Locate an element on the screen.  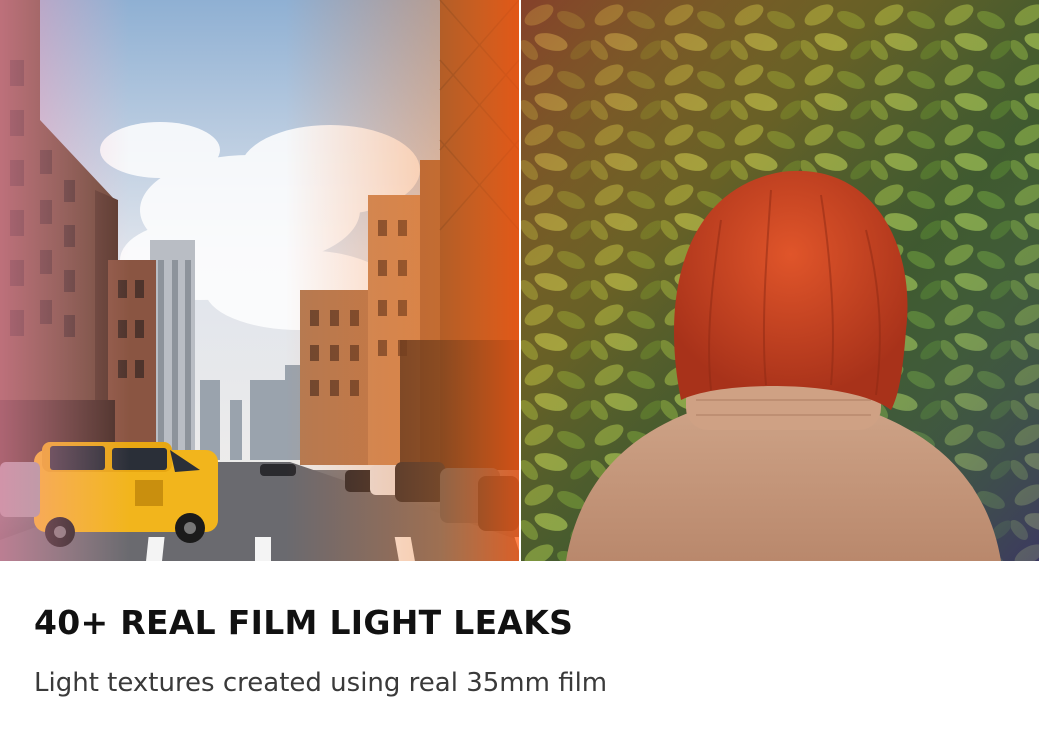
headline: 40+ REAL FILM LIGHT LEAKS is located at coordinates (304, 622).